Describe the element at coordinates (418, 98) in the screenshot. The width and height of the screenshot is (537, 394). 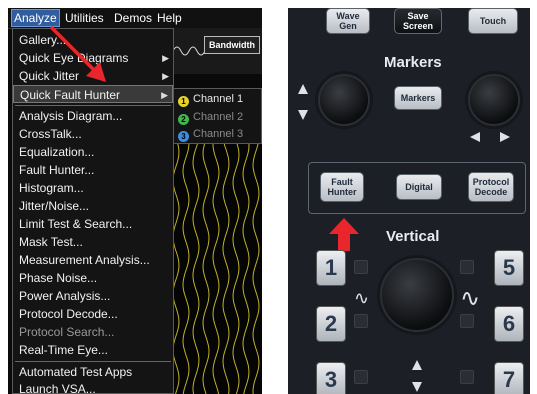
I see `markers-button: Markers` at that location.